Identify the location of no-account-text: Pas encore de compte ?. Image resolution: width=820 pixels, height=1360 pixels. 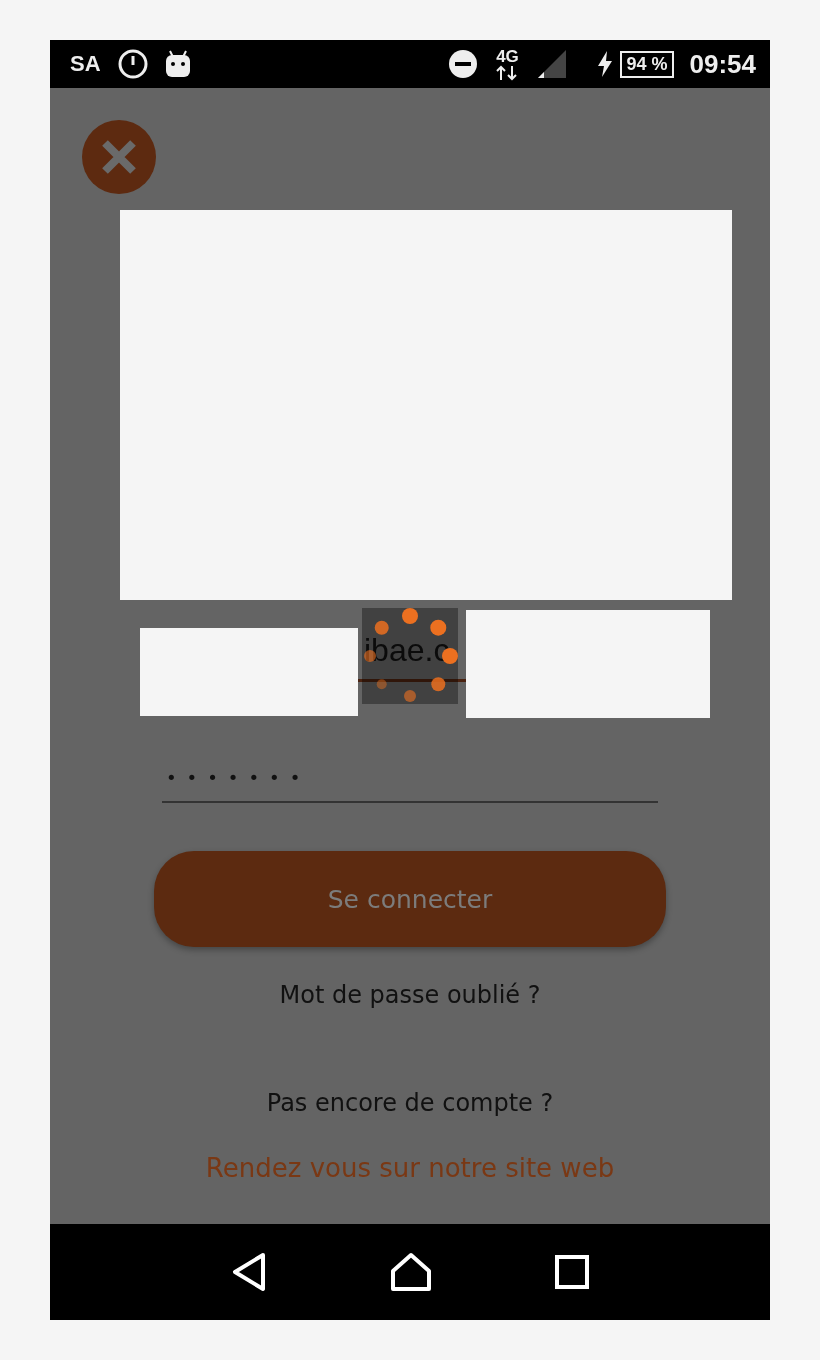
(410, 1103).